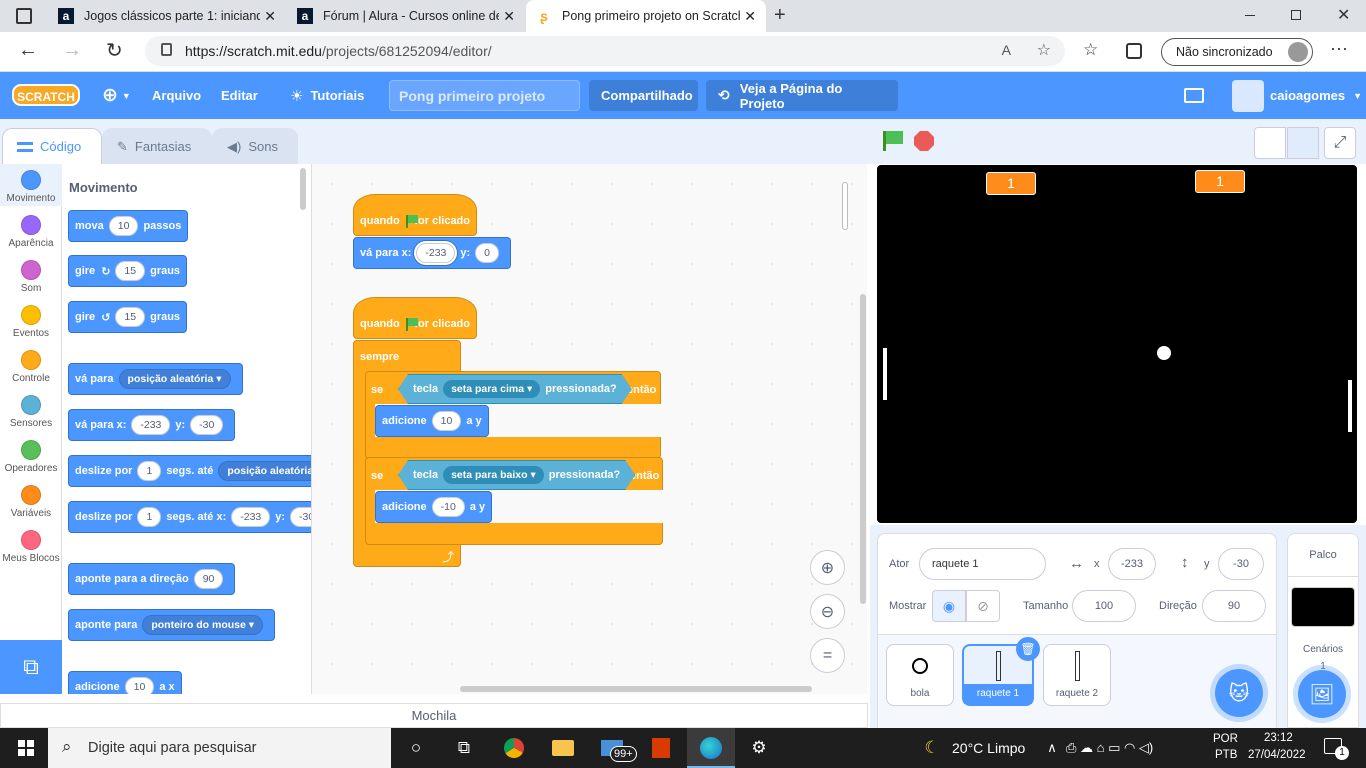 Image resolution: width=1366 pixels, height=768 pixels. What do you see at coordinates (24, 16) in the screenshot?
I see `tab-actions-icon` at bounding box center [24, 16].